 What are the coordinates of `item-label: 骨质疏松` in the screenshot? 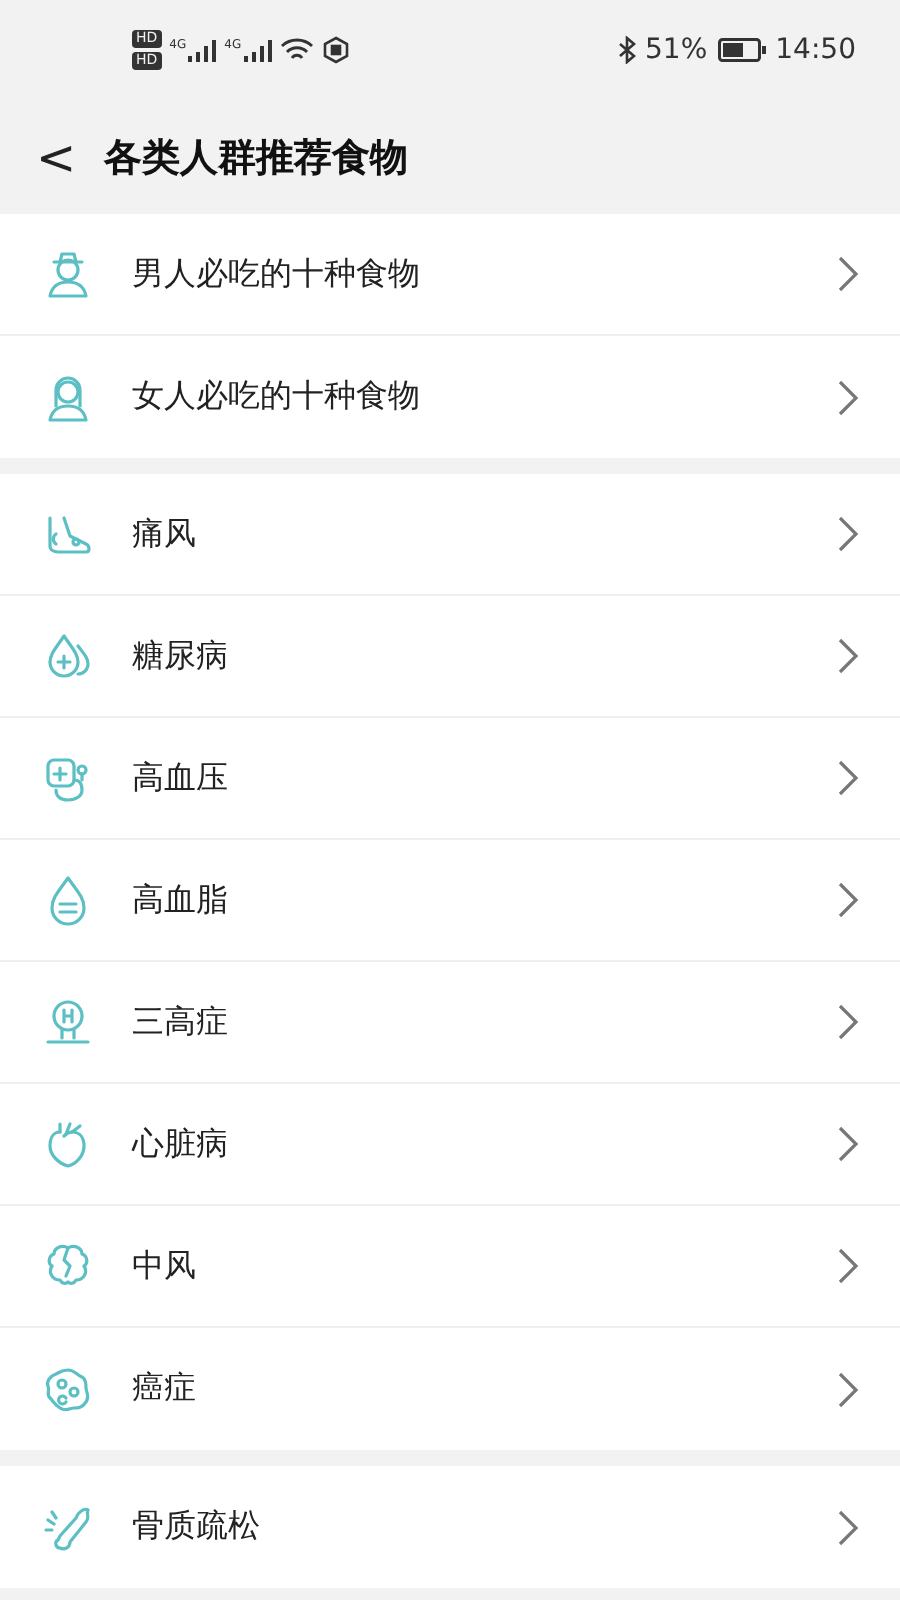 It's located at (197, 1527).